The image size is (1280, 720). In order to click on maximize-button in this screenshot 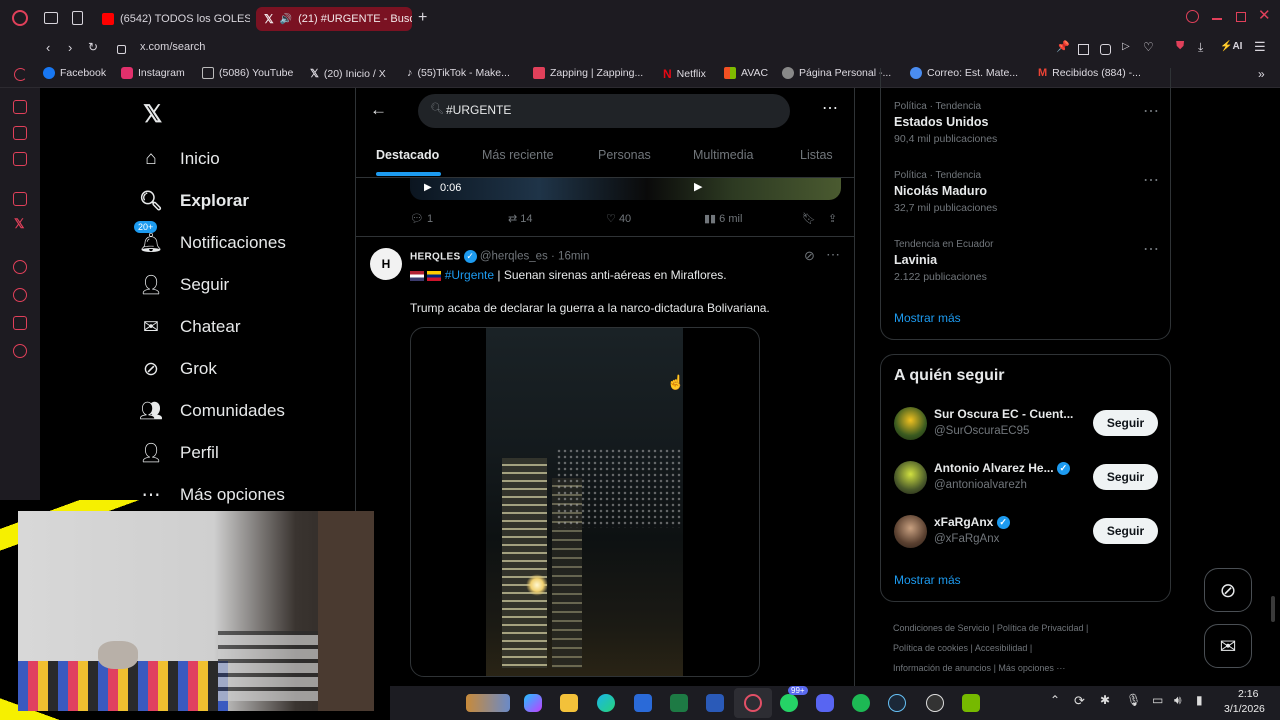, I will do `click(1241, 17)`.